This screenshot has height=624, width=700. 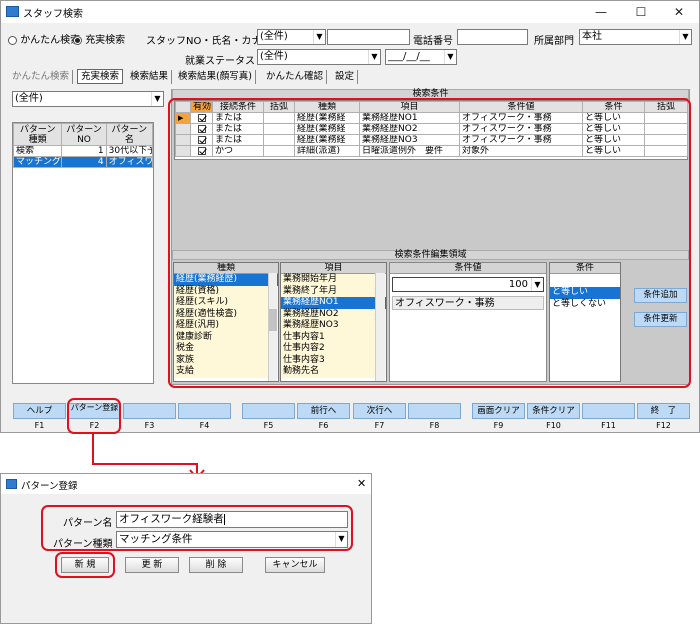 I want to click on minimize-button: —, so click(x=601, y=12).